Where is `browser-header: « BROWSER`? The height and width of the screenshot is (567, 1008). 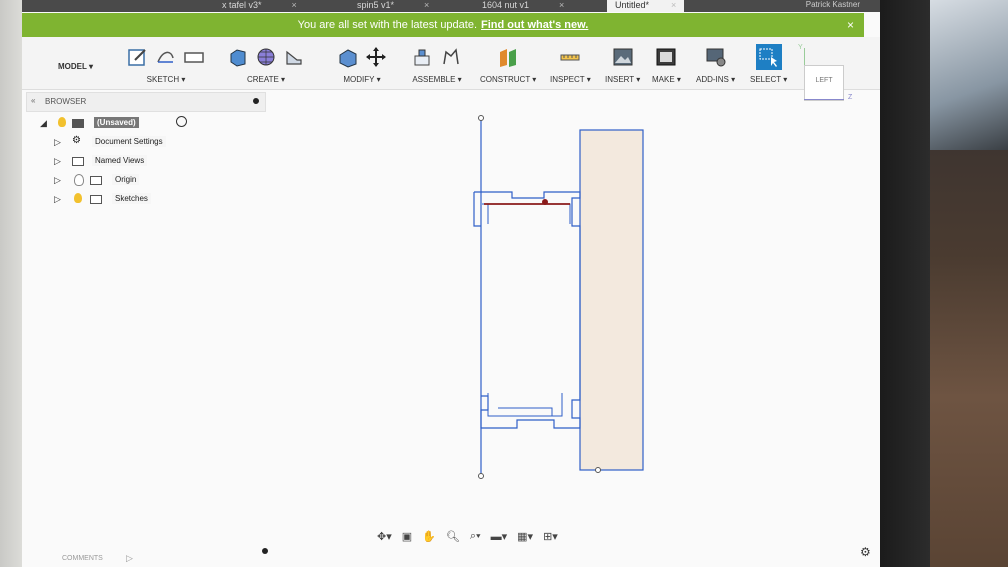
browser-header: « BROWSER is located at coordinates (146, 102).